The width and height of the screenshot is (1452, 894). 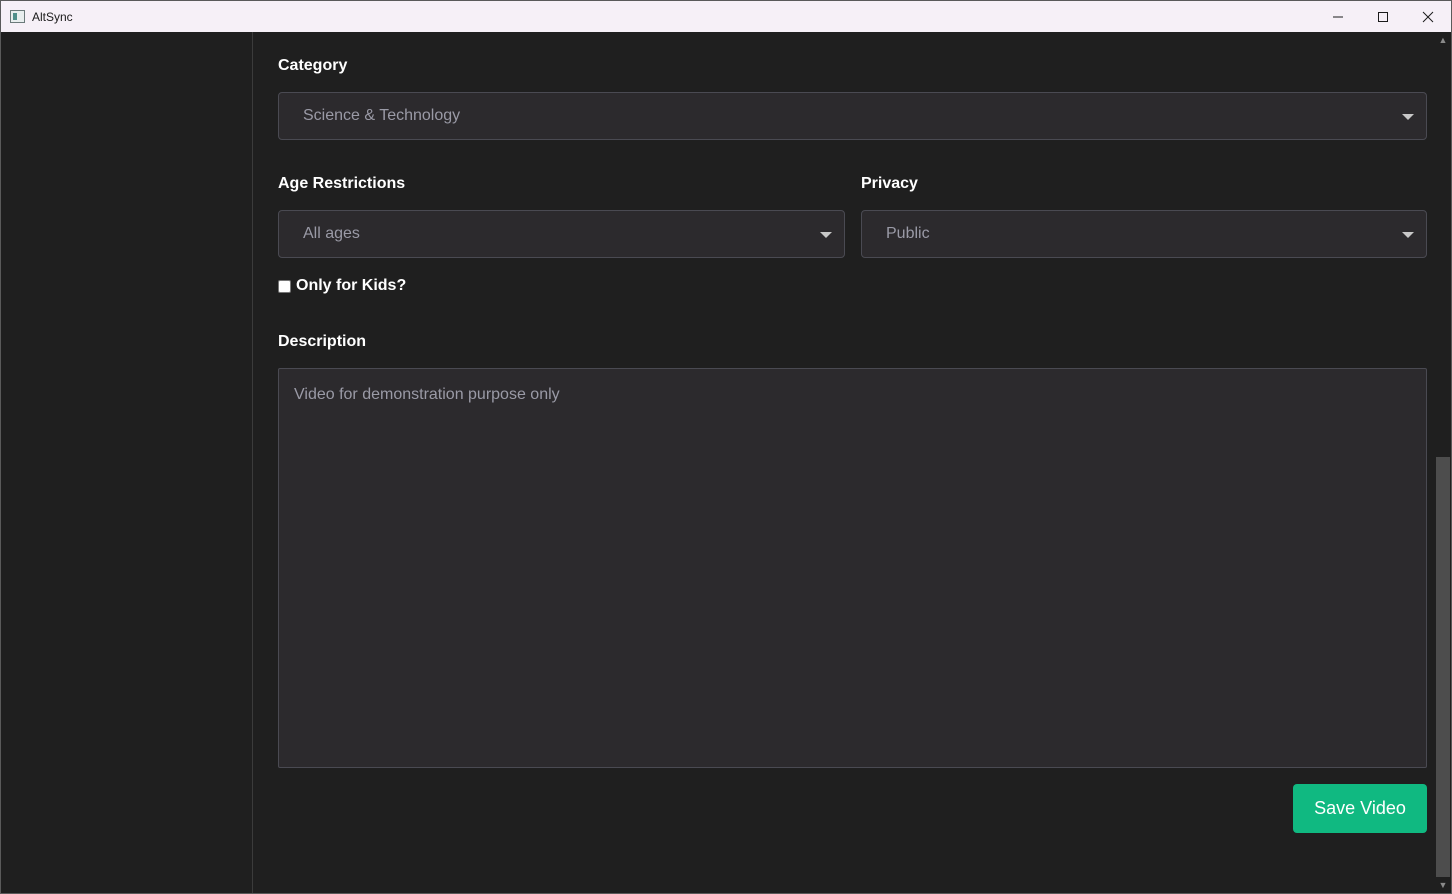 What do you see at coordinates (313, 65) in the screenshot?
I see `category-label: Category` at bounding box center [313, 65].